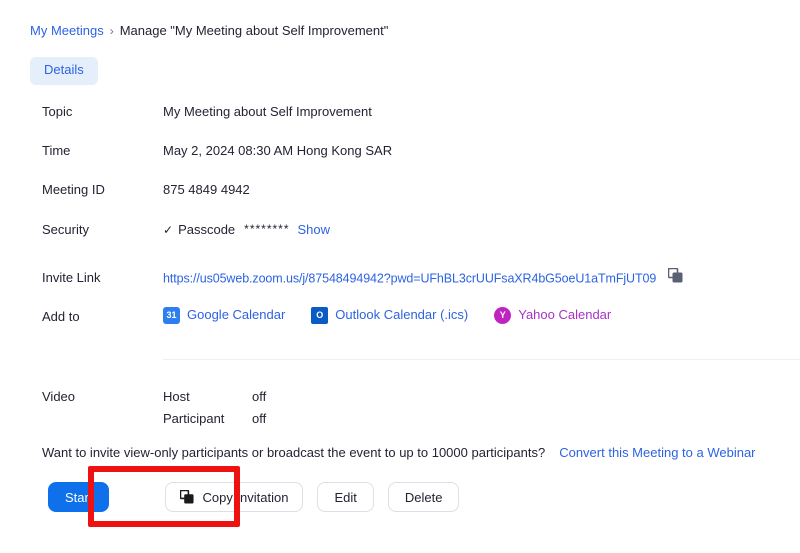 The height and width of the screenshot is (553, 800). I want to click on breadcrumb-my-meetings-link: My Meetings, so click(67, 30).